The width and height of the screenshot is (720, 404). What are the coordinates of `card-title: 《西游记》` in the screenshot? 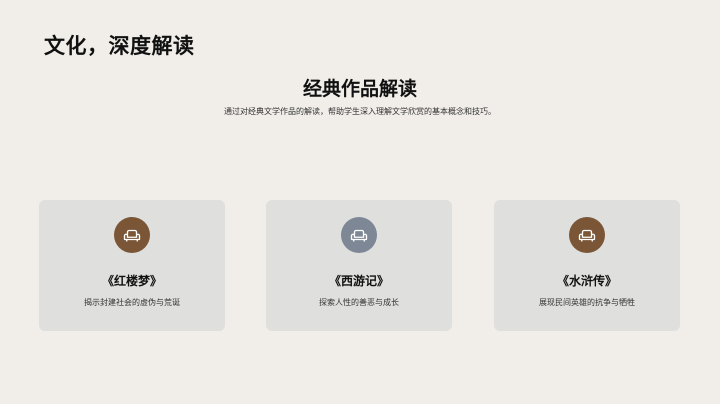 It's located at (358, 281).